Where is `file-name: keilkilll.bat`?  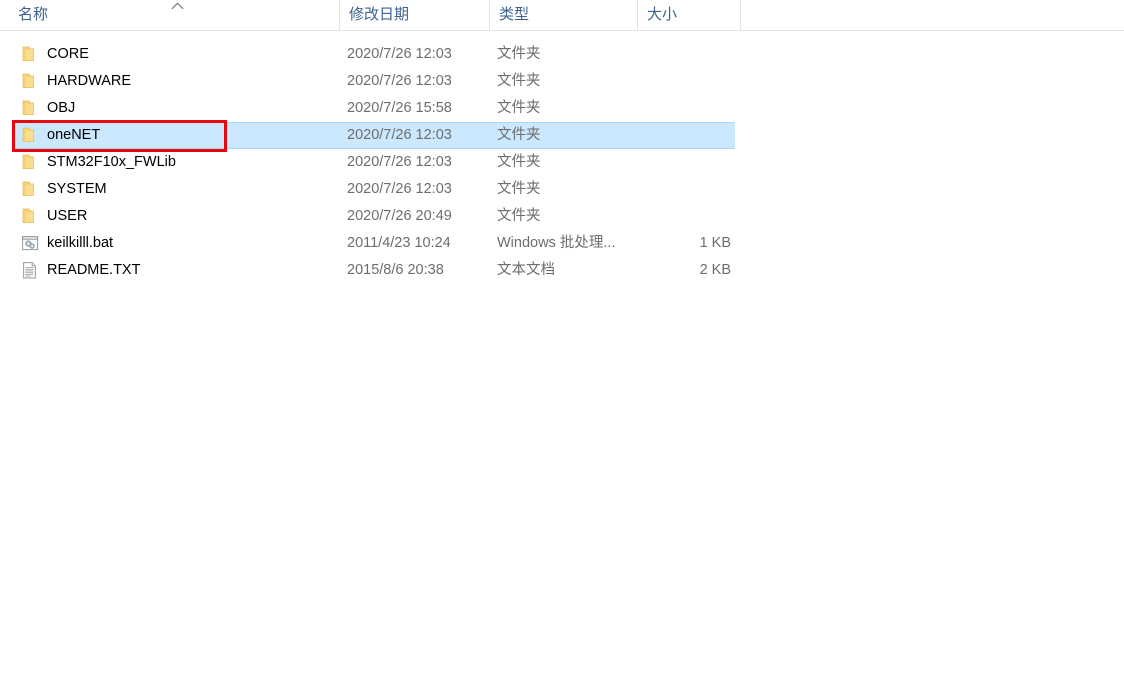
file-name: keilkilll.bat is located at coordinates (80, 243).